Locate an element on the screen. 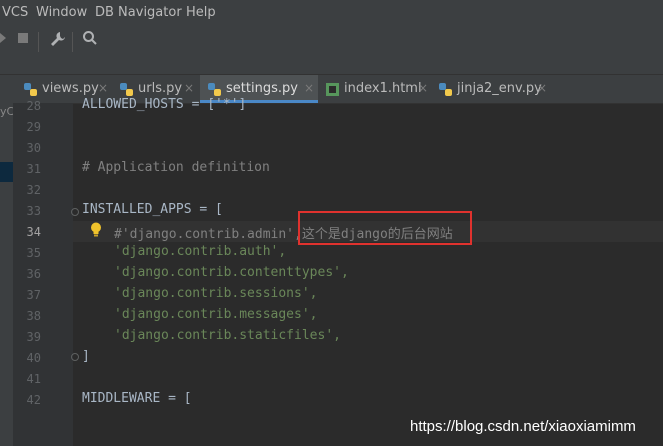  project-selected-item is located at coordinates (6, 172).